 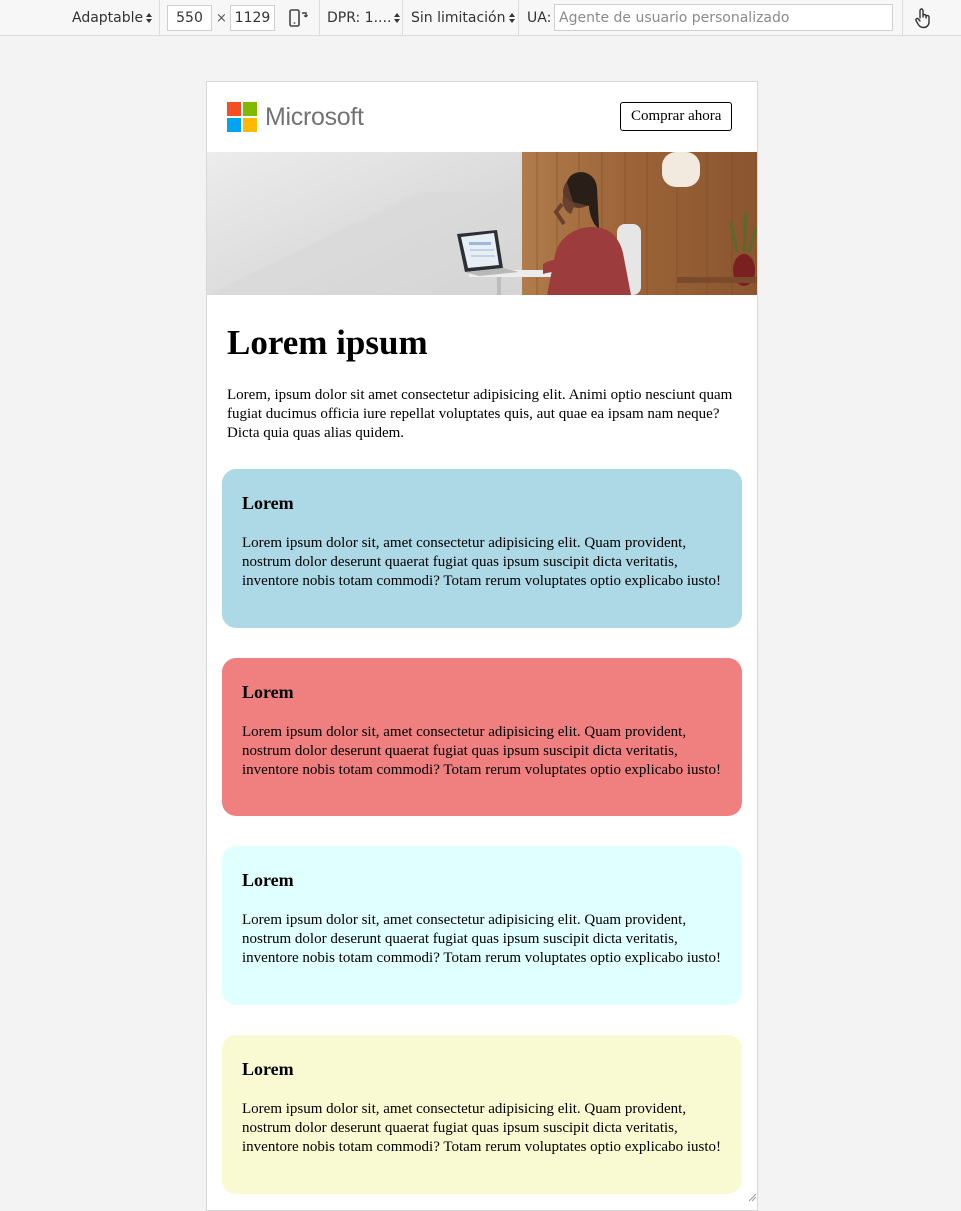 What do you see at coordinates (539, 18) in the screenshot?
I see `ua-label: UA:` at bounding box center [539, 18].